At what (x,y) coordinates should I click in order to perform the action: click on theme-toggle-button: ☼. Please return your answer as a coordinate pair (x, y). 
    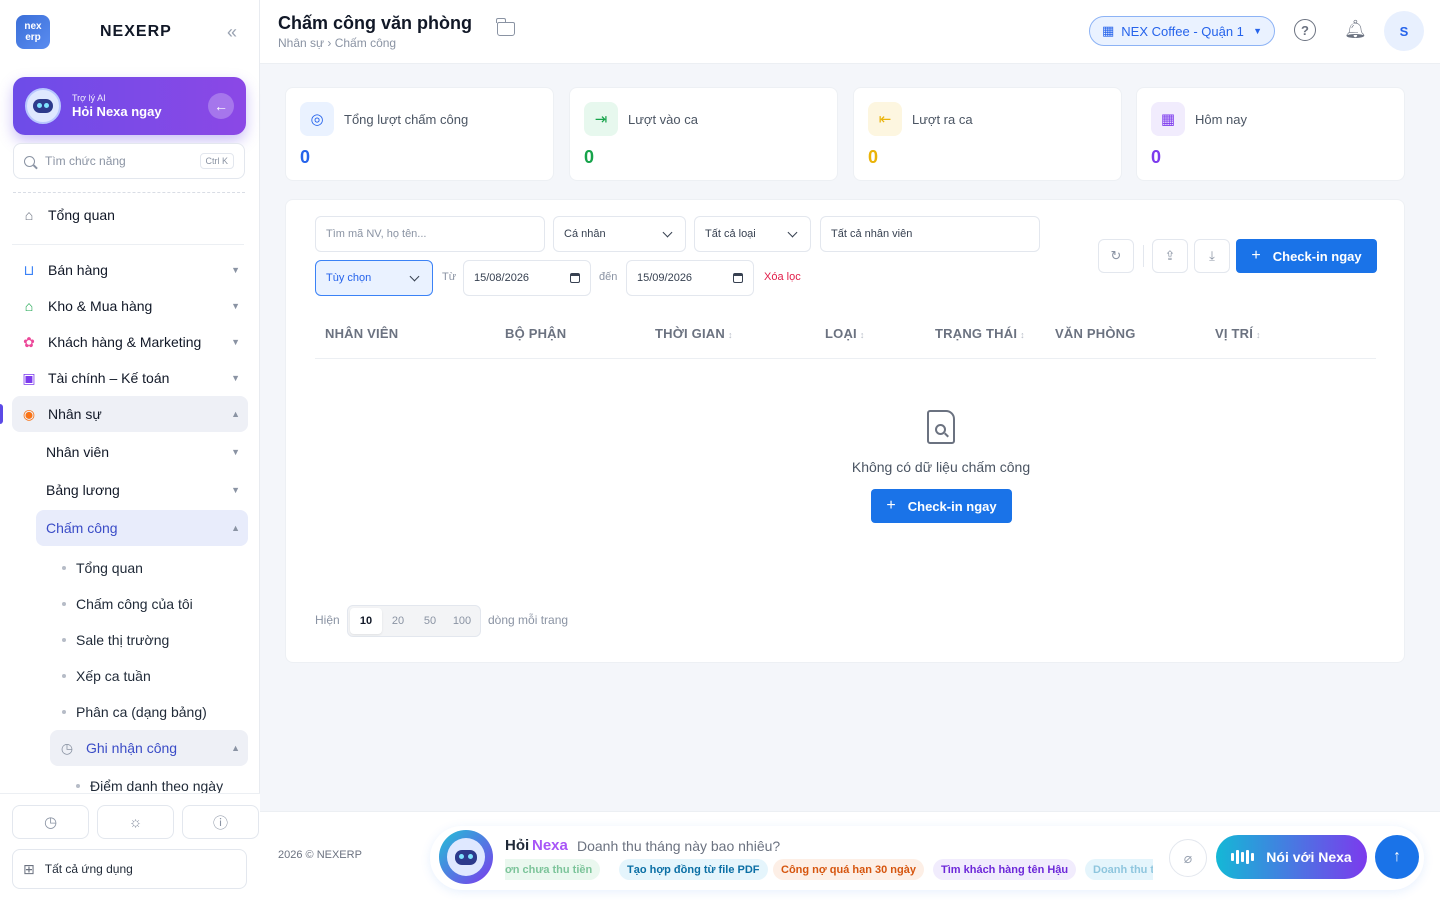
    Looking at the image, I should click on (135, 822).